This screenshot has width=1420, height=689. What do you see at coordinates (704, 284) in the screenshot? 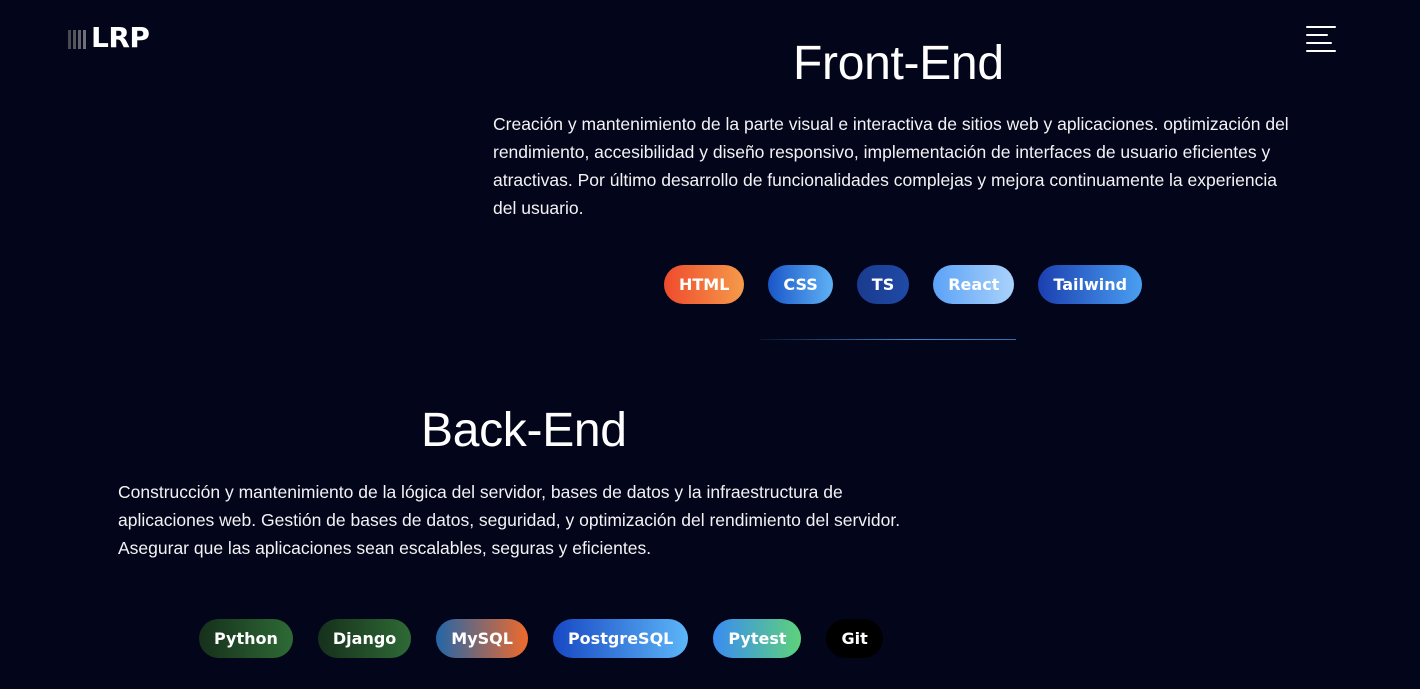
I see `tech-chip-html: HTML` at bounding box center [704, 284].